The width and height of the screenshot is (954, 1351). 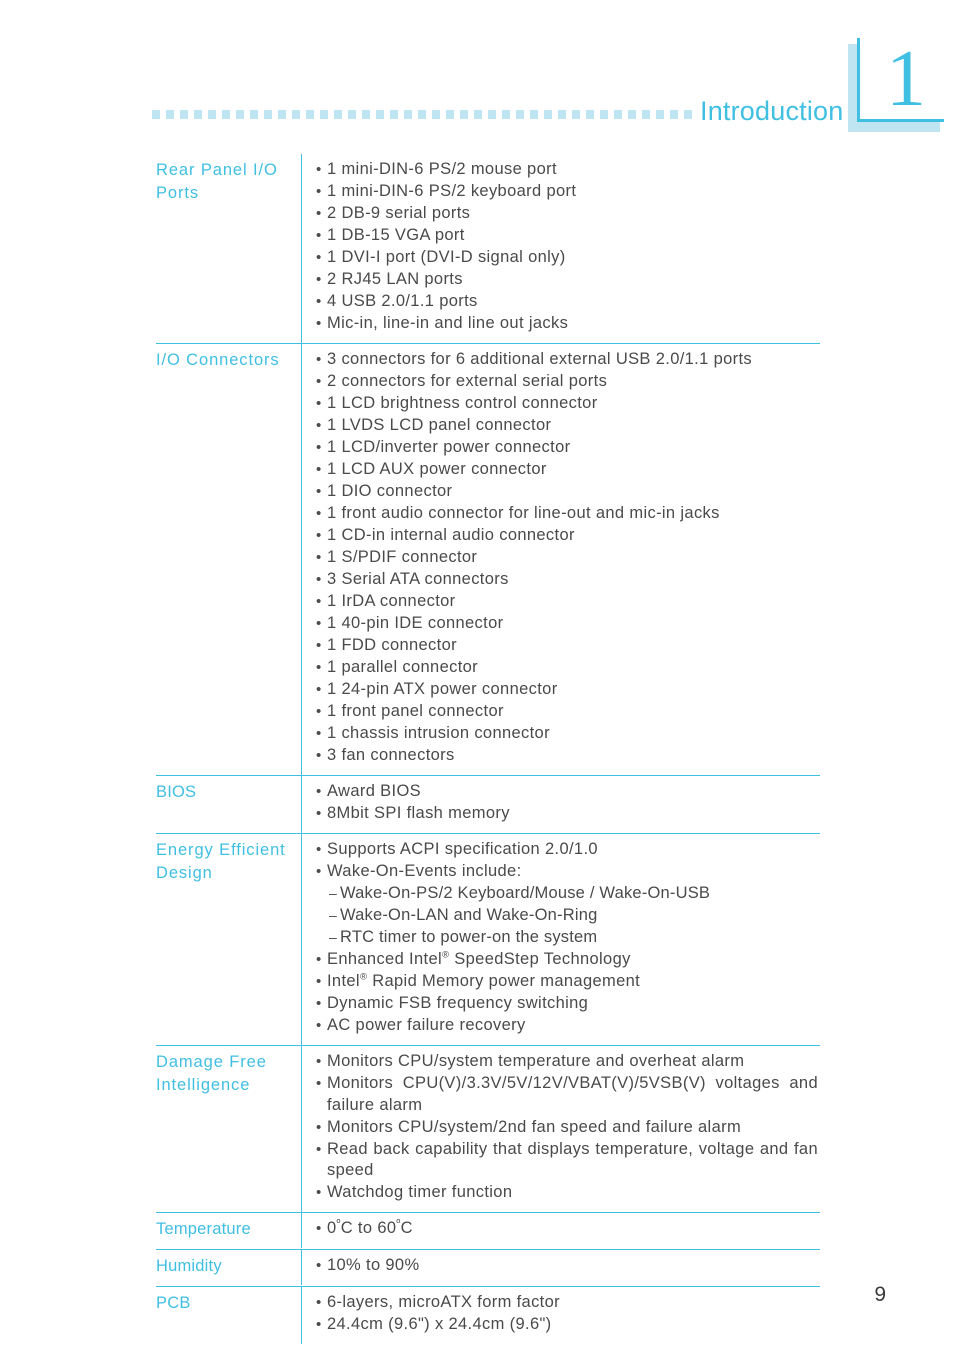 What do you see at coordinates (561, 1325) in the screenshot?
I see `spec-item: 24.4cm (9.6") x 24.4cm (9.6")` at bounding box center [561, 1325].